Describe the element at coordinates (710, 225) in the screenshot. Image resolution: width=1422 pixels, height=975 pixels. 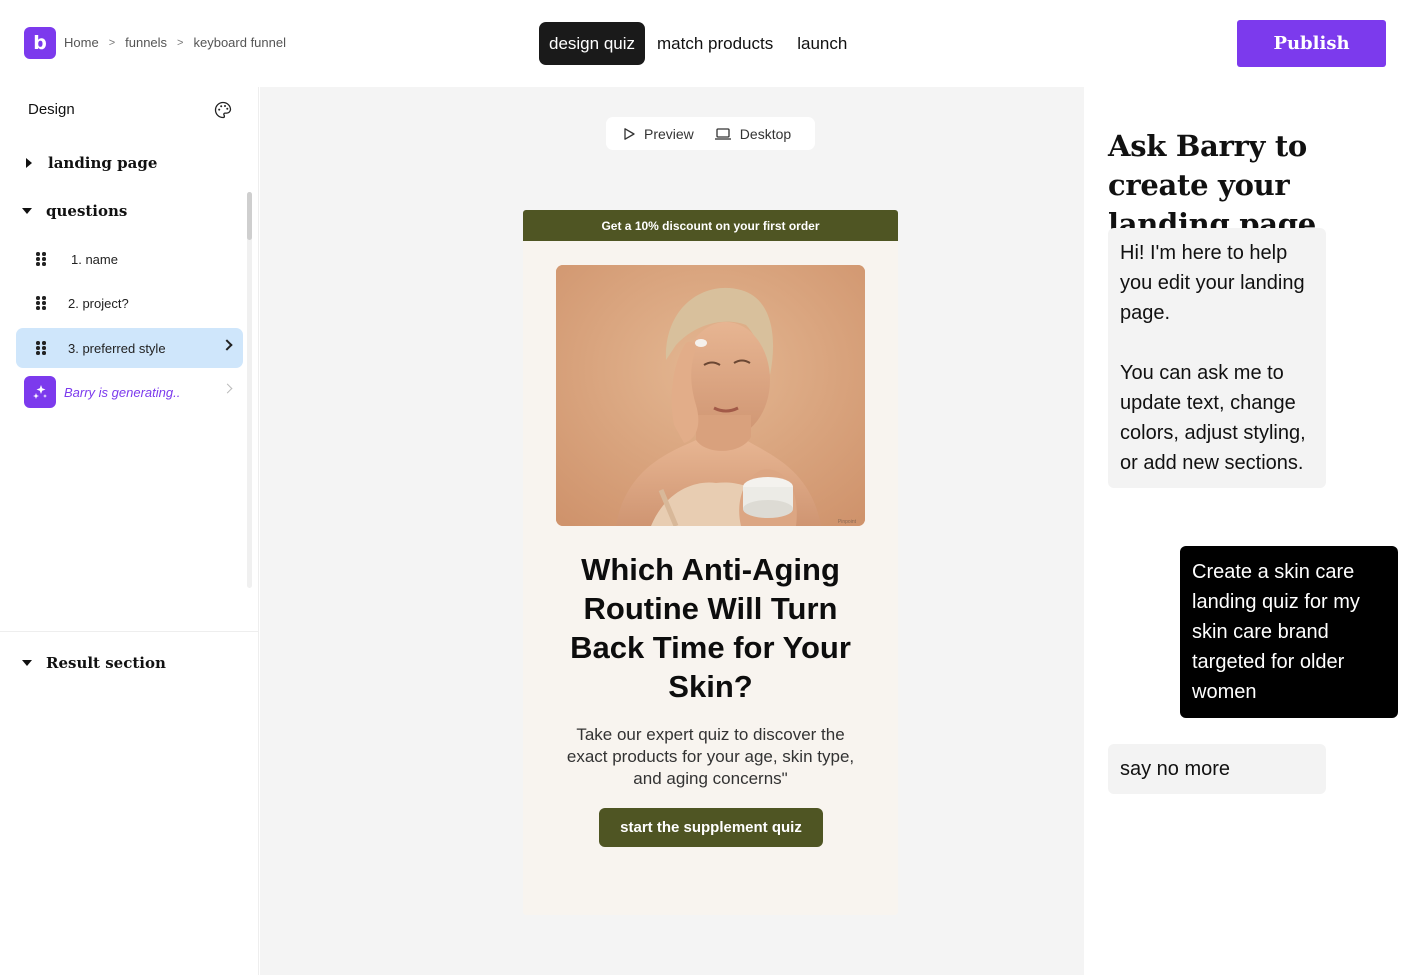
I see `discount-banner: Get a 10% discount on your first order` at that location.